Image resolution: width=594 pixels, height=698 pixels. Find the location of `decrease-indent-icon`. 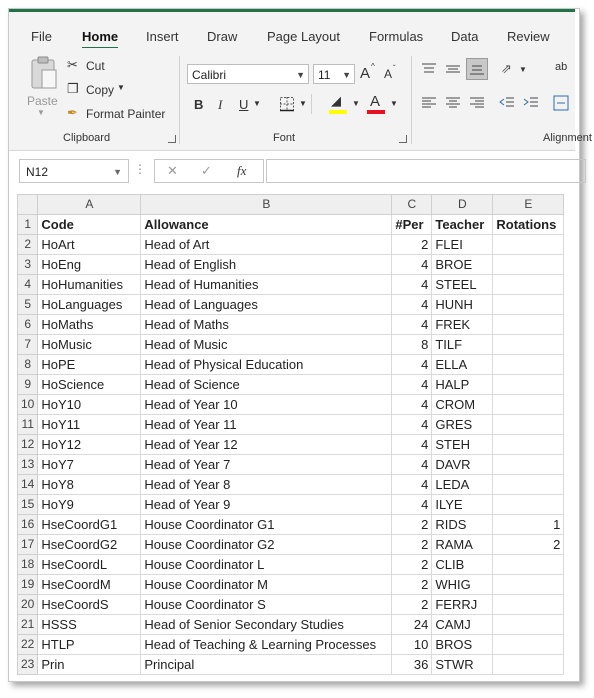

decrease-indent-icon is located at coordinates (507, 103).